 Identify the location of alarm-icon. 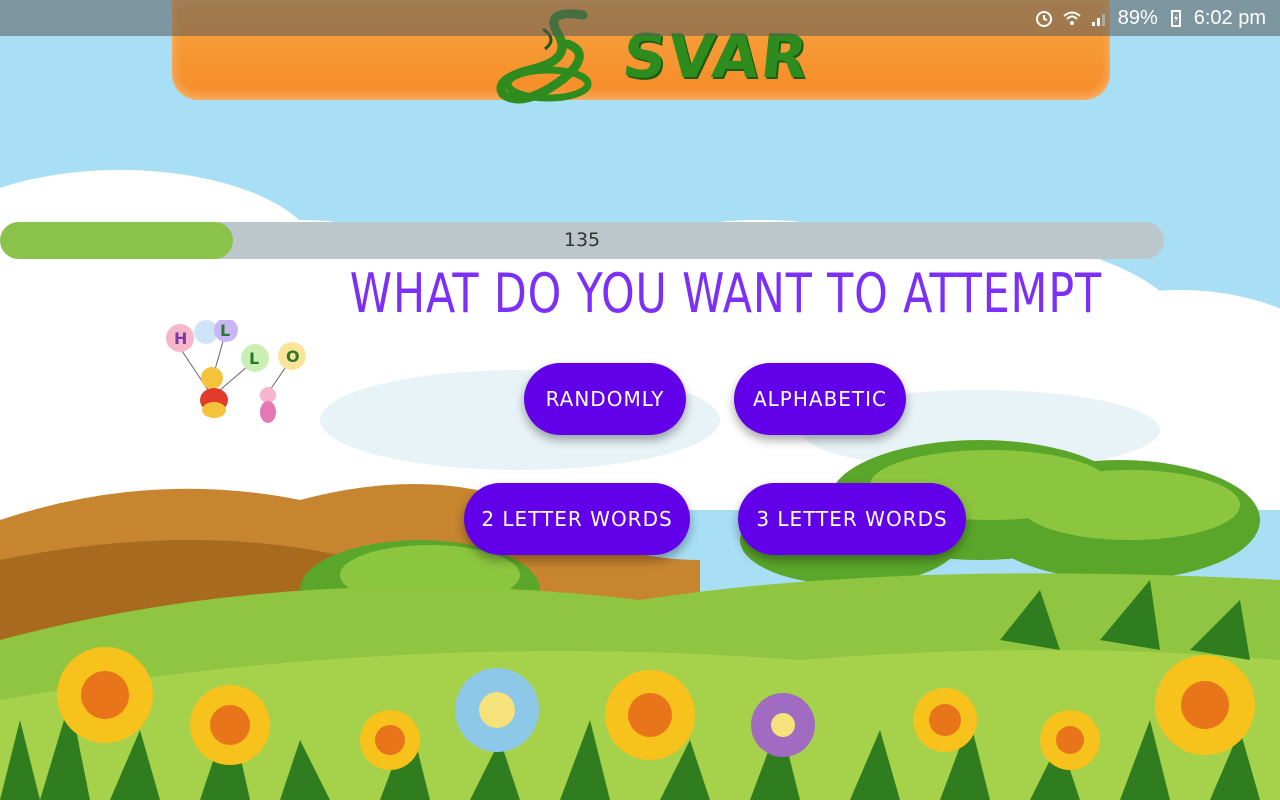
(1044, 18).